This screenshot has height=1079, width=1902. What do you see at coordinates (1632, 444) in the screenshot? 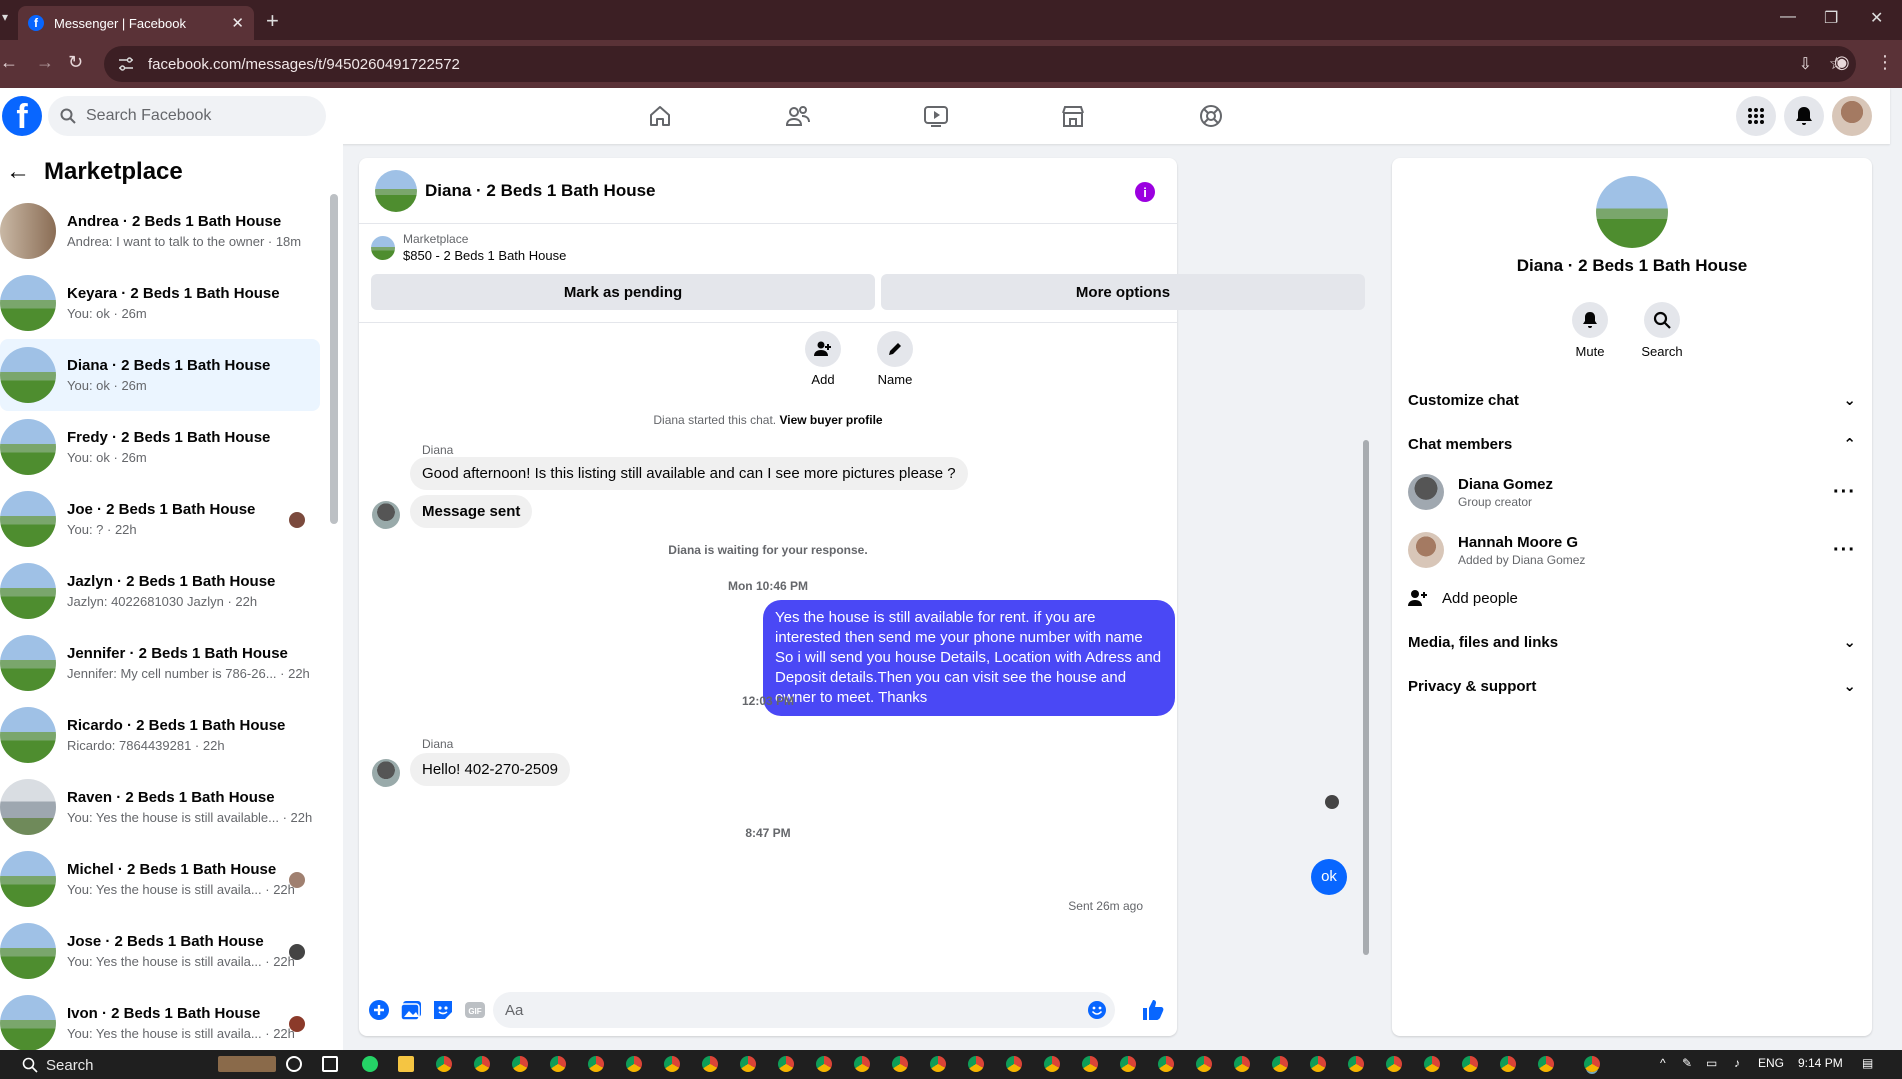
I see `chat-members-row: Chat members ⌃` at bounding box center [1632, 444].